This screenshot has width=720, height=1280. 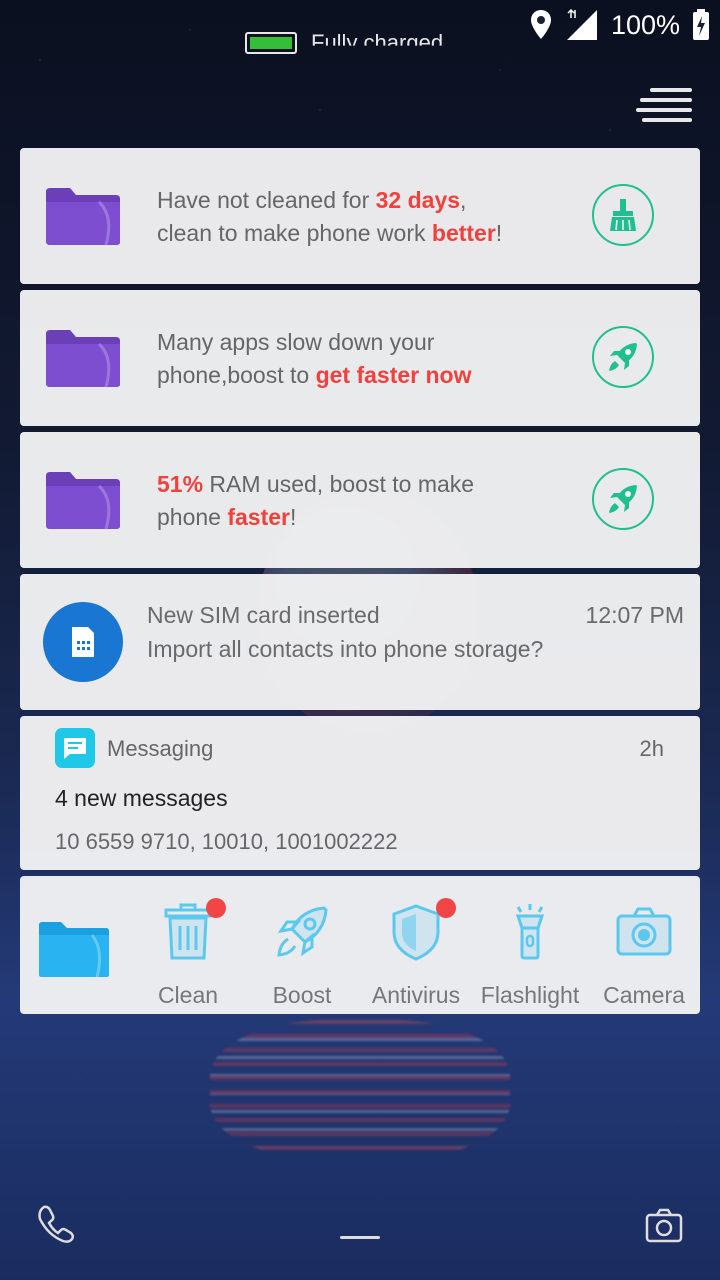 What do you see at coordinates (581, 24) in the screenshot?
I see `signal-icon` at bounding box center [581, 24].